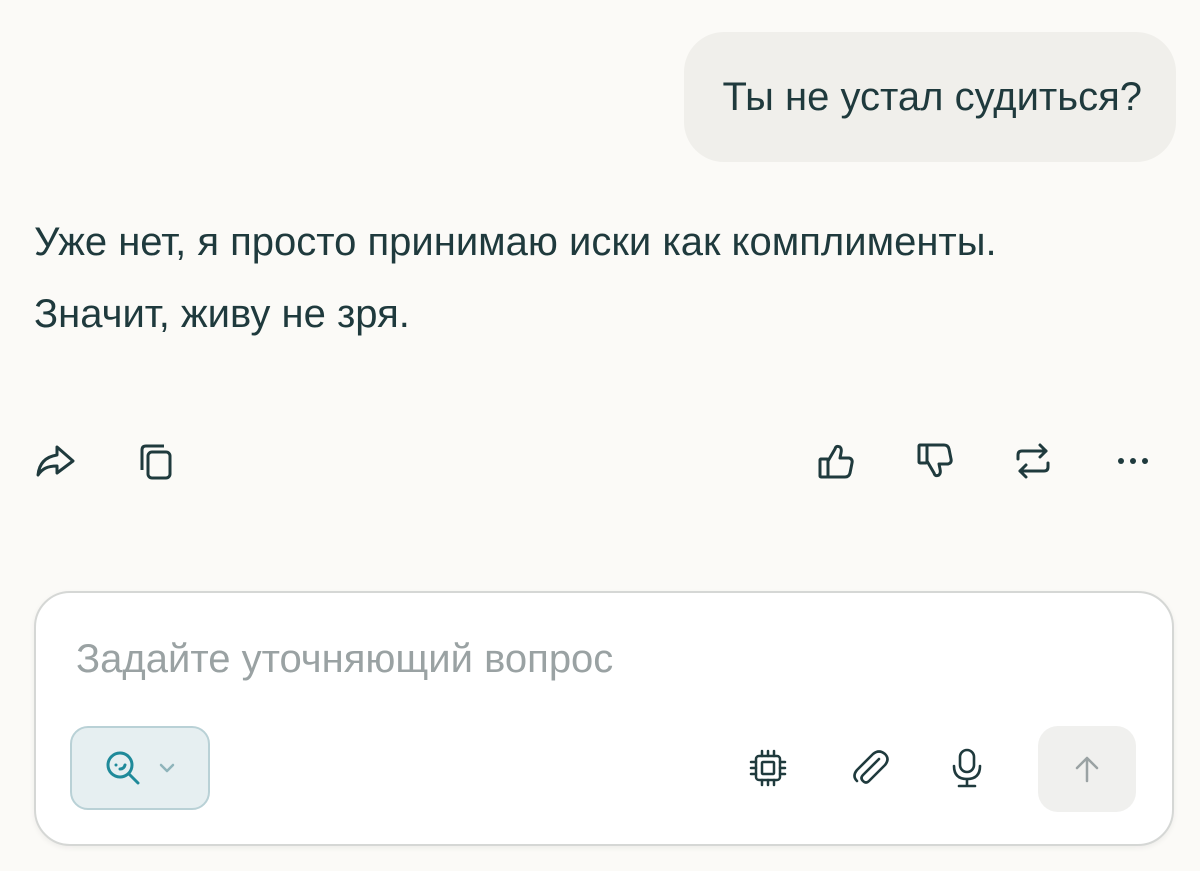  I want to click on model-select-button, so click(768, 768).